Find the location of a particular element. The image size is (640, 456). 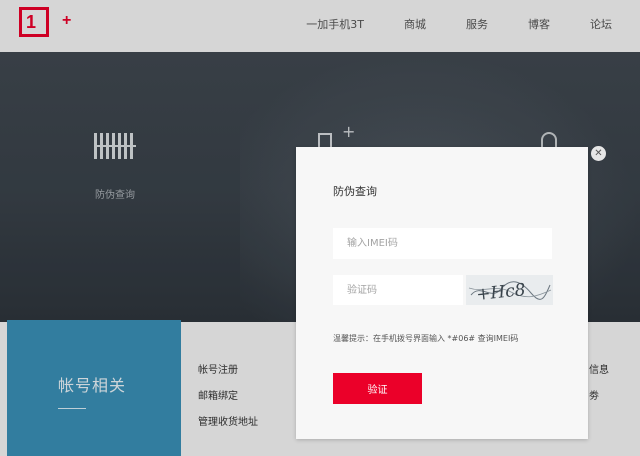

imei-hint: 温馨提示：在手机拨号界面输入 *#06# 查询IMEI码 is located at coordinates (426, 338).